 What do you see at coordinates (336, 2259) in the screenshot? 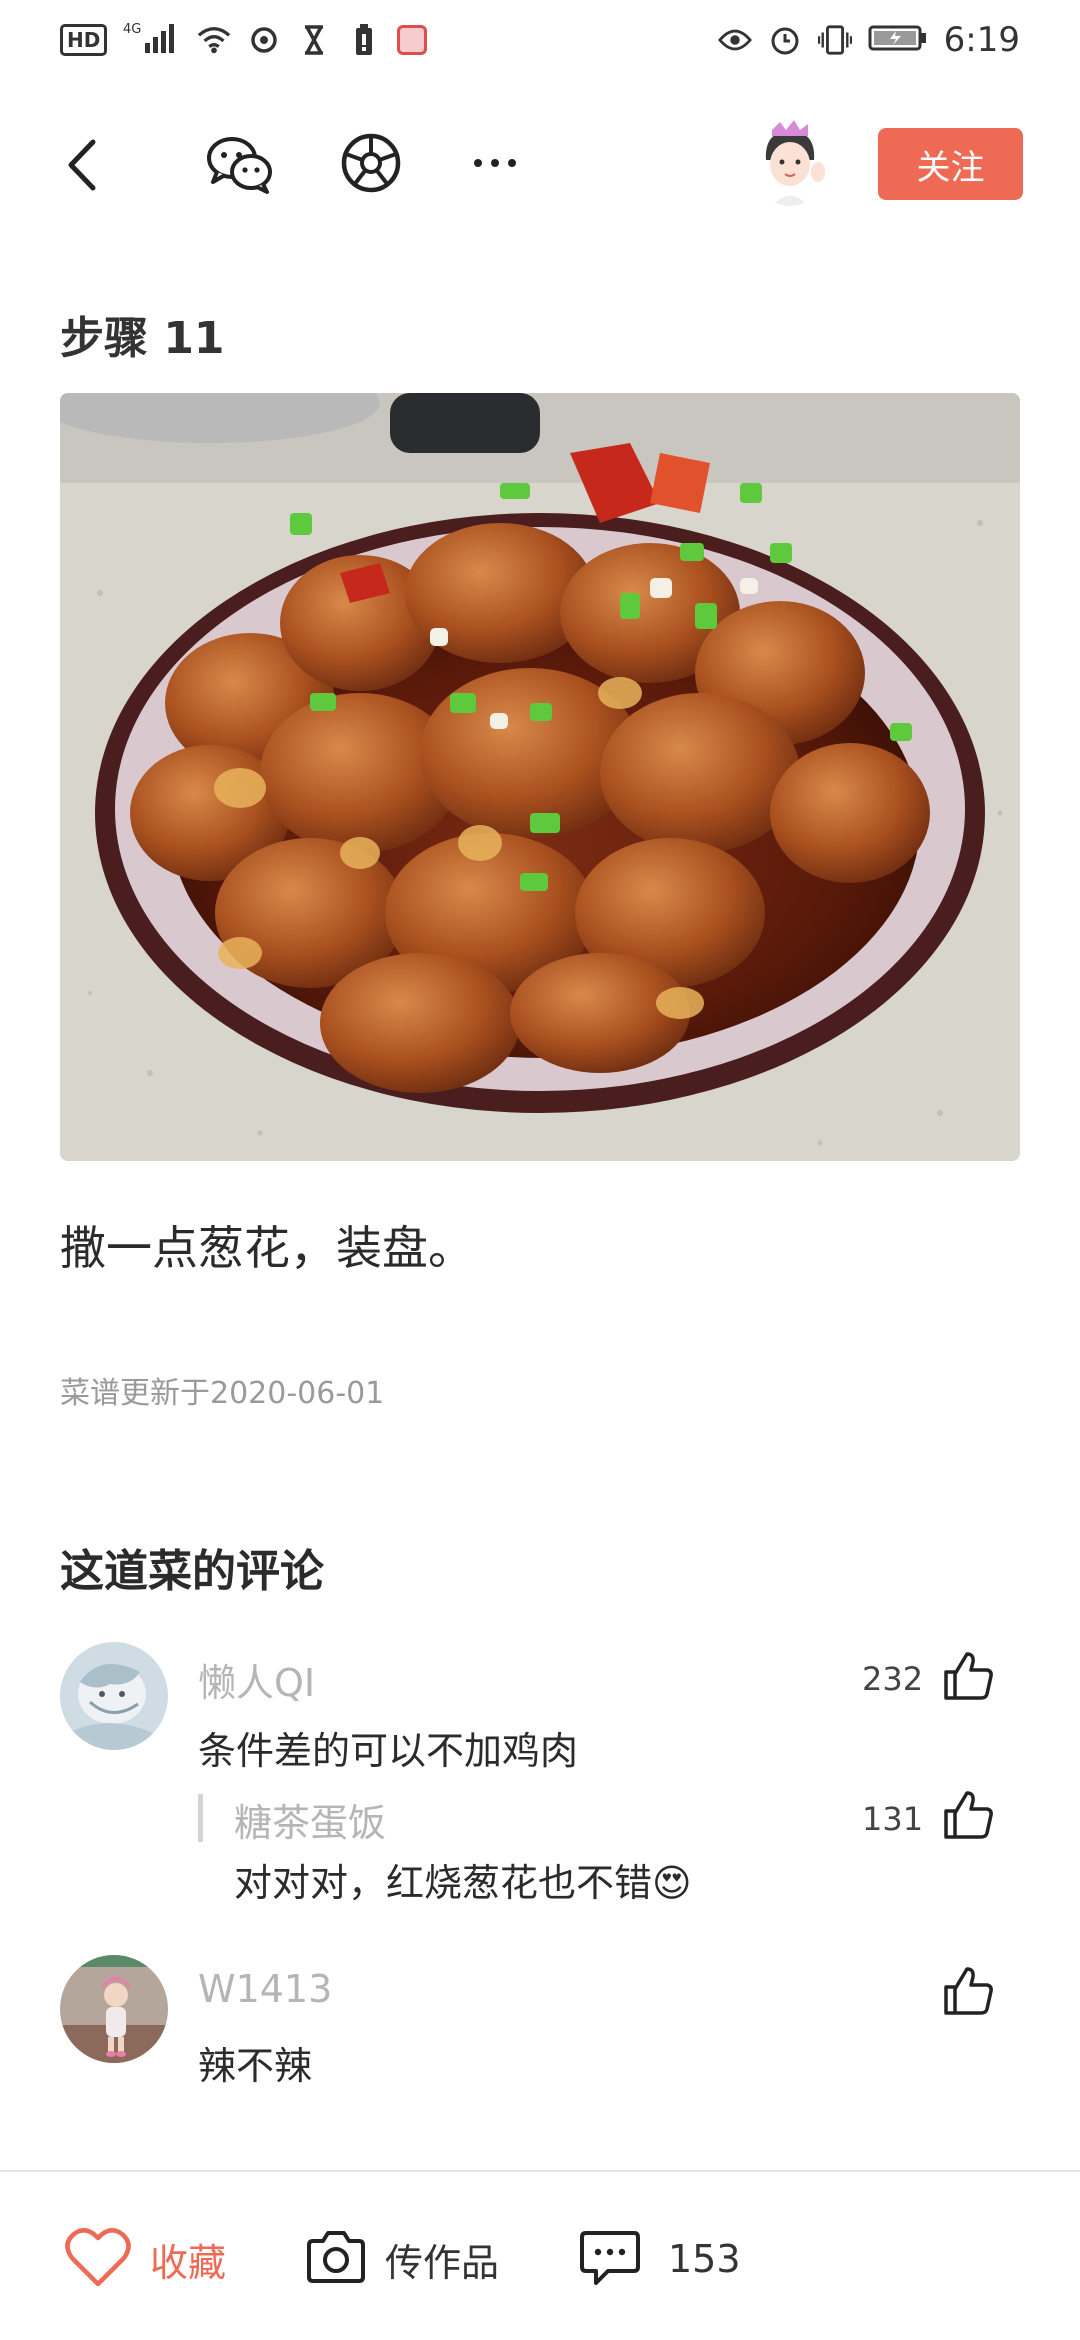
I see `camera-icon` at bounding box center [336, 2259].